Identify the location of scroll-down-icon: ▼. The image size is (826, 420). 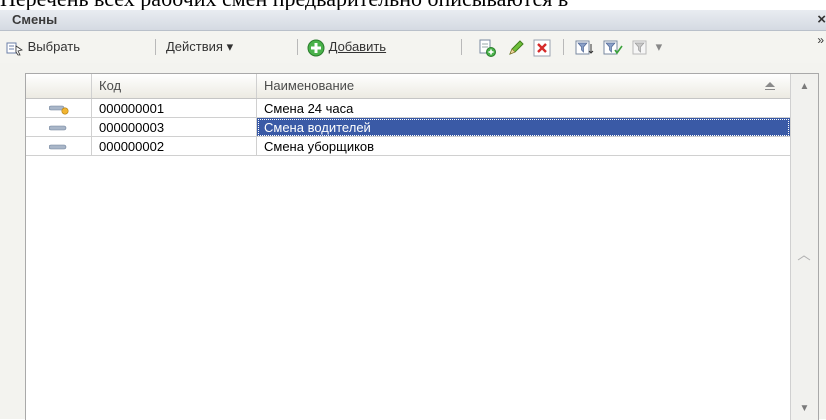
(804, 409).